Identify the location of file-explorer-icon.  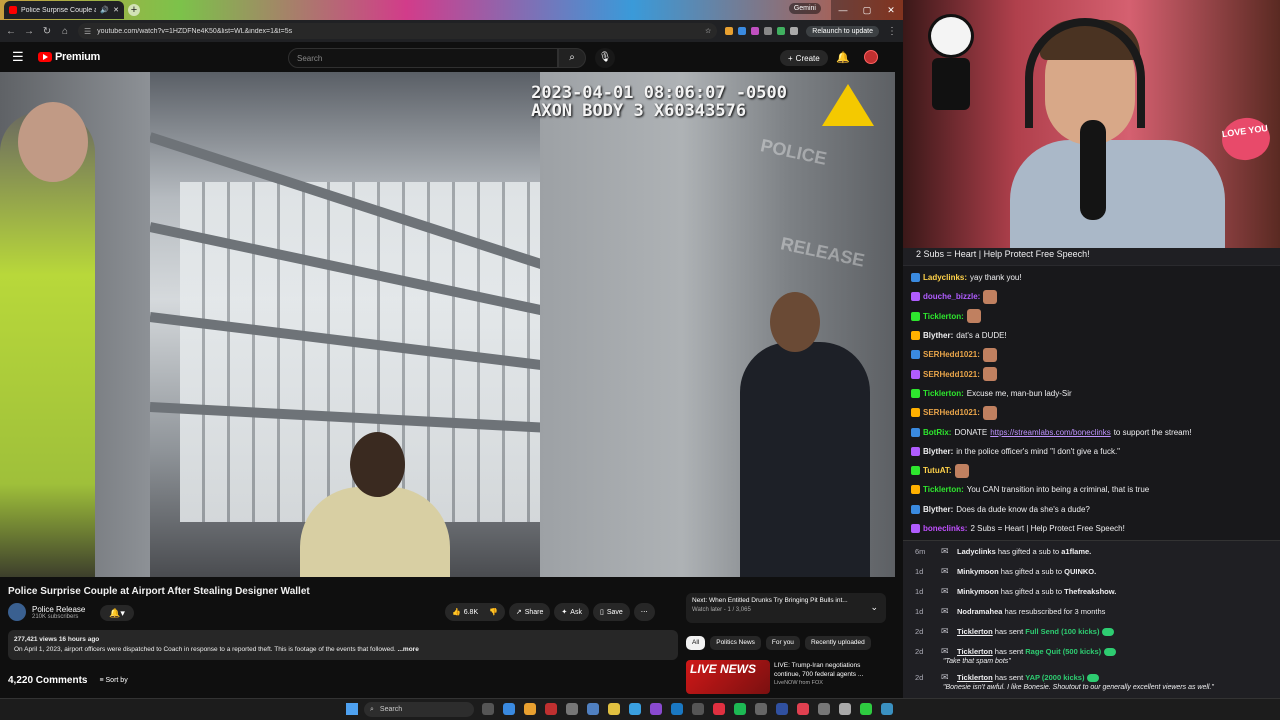
(614, 709).